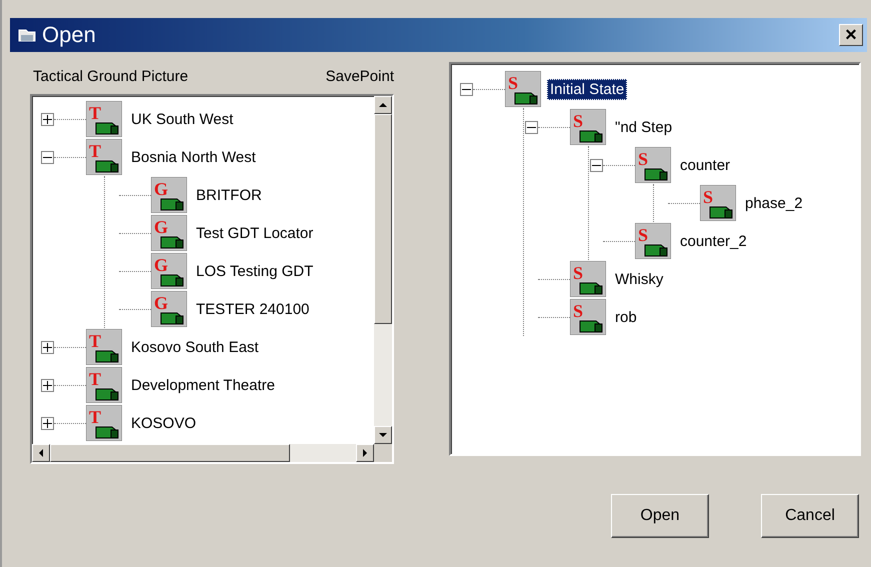  I want to click on scrollbar-corner, so click(383, 453).